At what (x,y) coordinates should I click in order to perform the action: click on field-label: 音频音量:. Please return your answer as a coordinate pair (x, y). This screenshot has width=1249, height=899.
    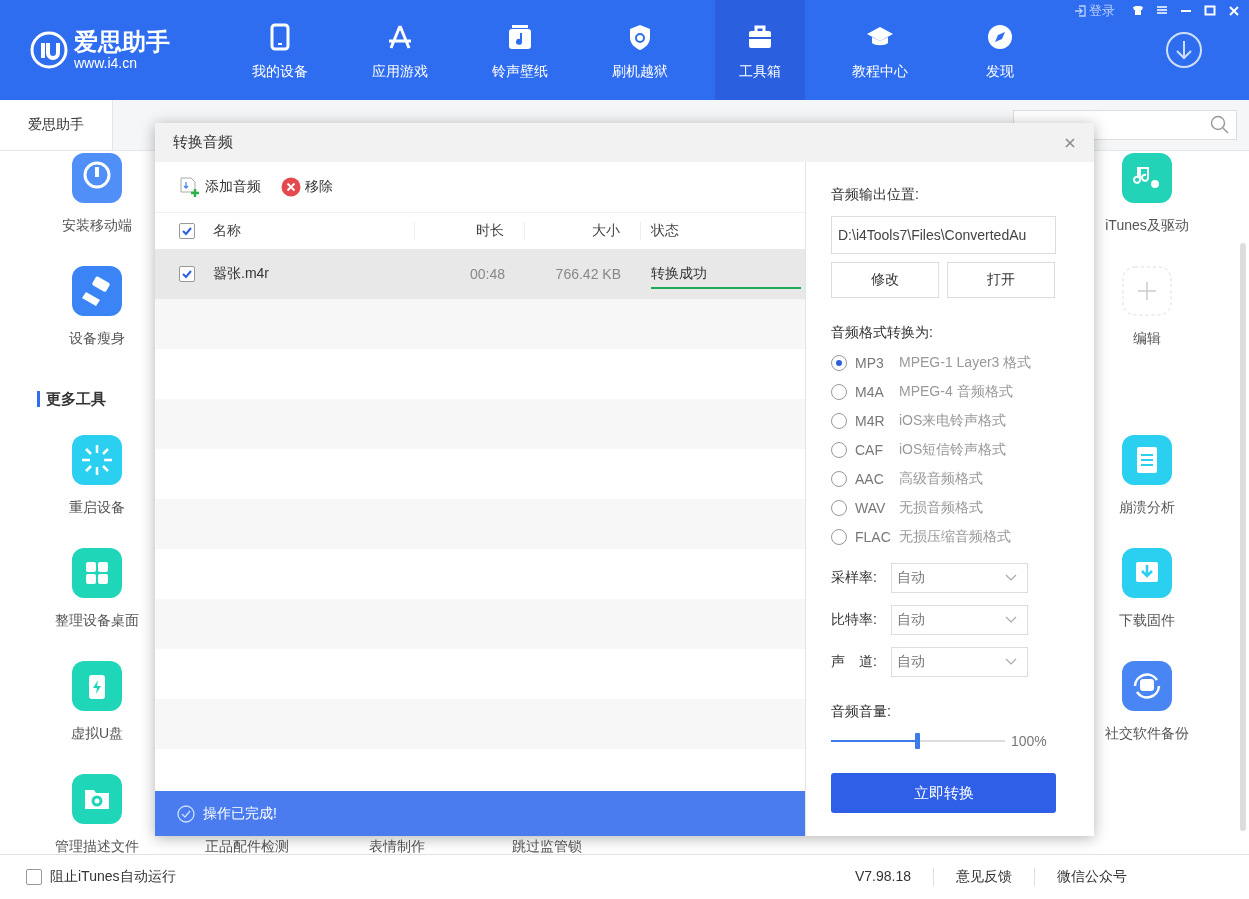
    Looking at the image, I should click on (861, 712).